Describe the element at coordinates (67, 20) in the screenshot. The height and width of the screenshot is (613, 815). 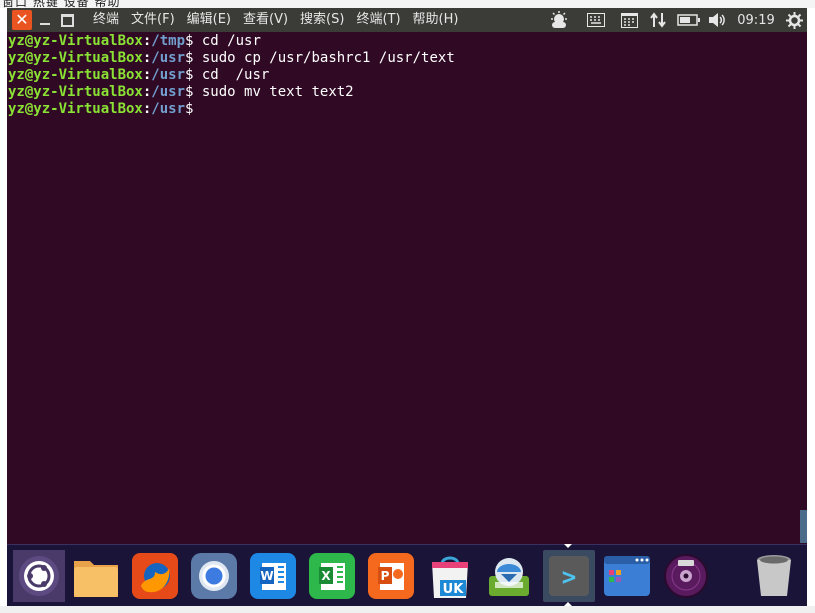
I see `maximize-window-button` at that location.